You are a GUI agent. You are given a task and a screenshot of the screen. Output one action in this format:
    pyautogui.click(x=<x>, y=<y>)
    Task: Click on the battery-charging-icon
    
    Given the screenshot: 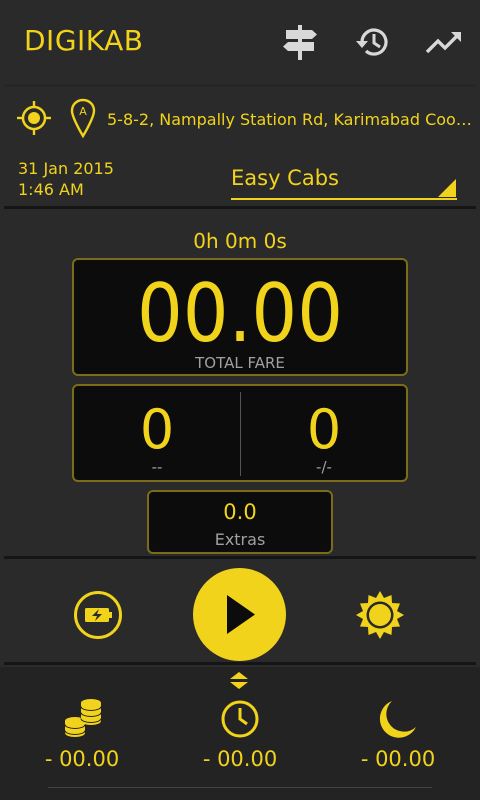 What is the action you would take?
    pyautogui.click(x=98, y=615)
    